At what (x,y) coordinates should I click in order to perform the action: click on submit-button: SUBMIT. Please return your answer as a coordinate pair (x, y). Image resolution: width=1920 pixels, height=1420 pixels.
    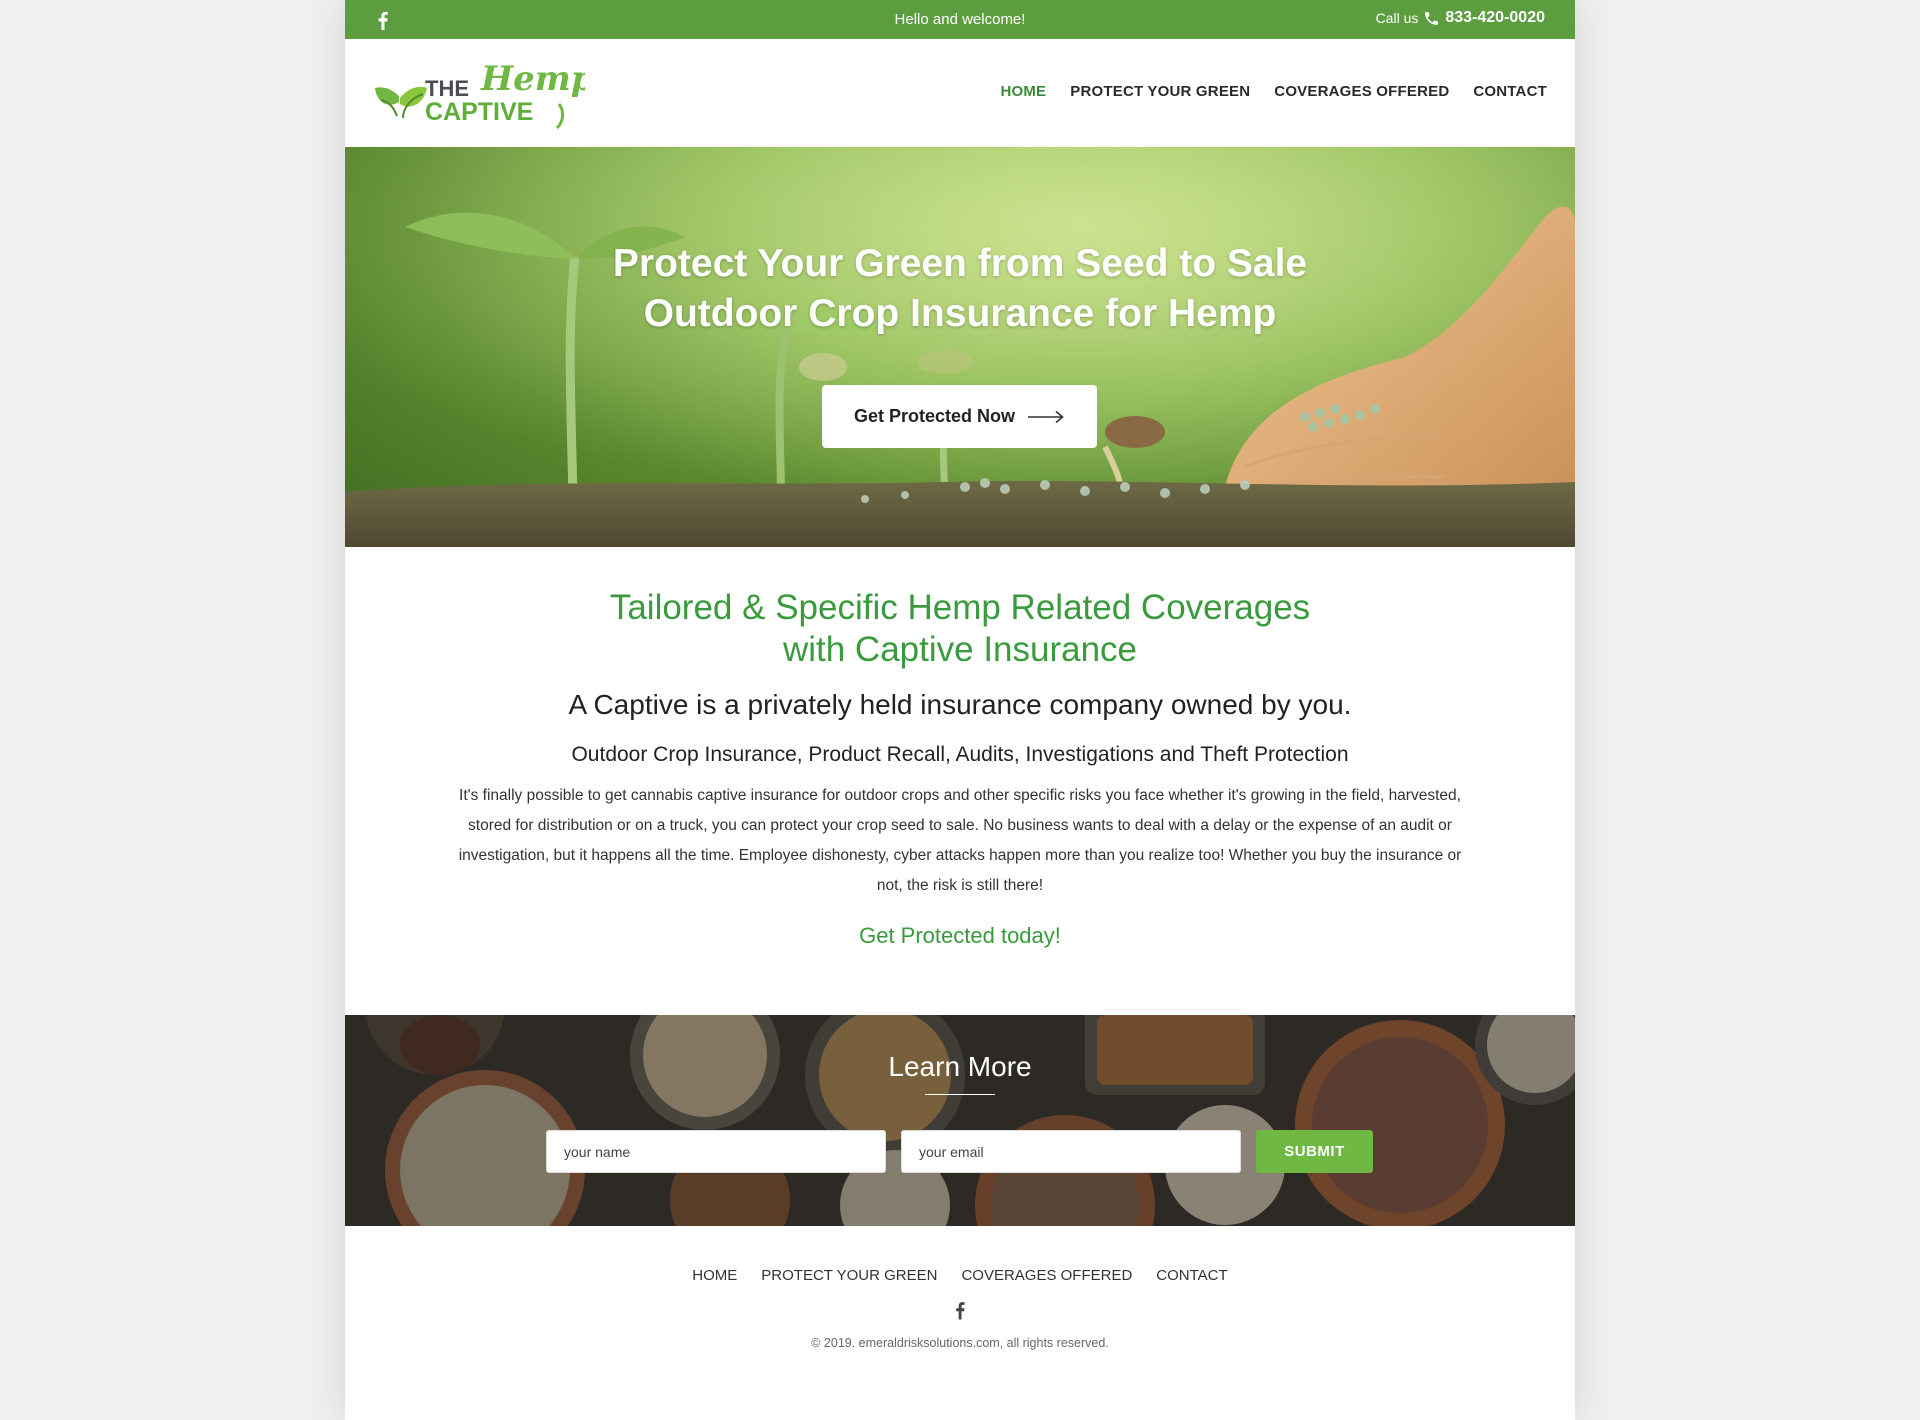
    Looking at the image, I should click on (1314, 1151).